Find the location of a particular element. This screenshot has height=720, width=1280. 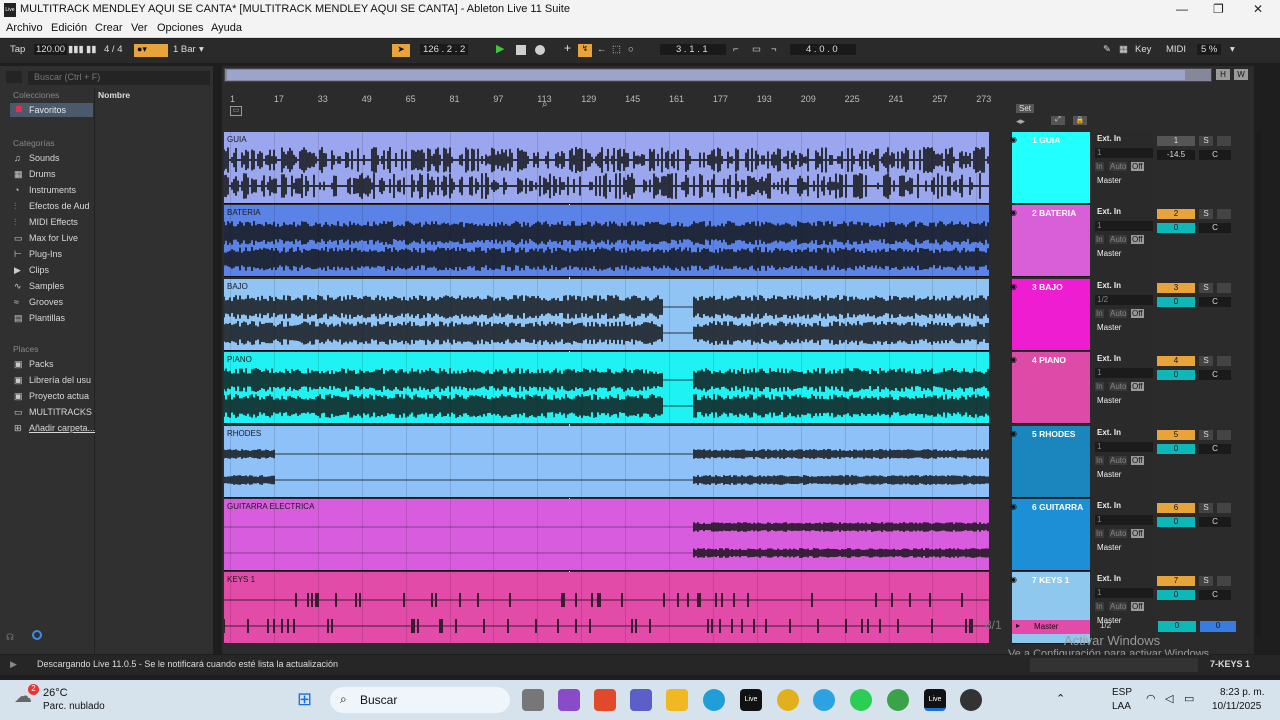

chrome-profile-icon is located at coordinates (898, 700).